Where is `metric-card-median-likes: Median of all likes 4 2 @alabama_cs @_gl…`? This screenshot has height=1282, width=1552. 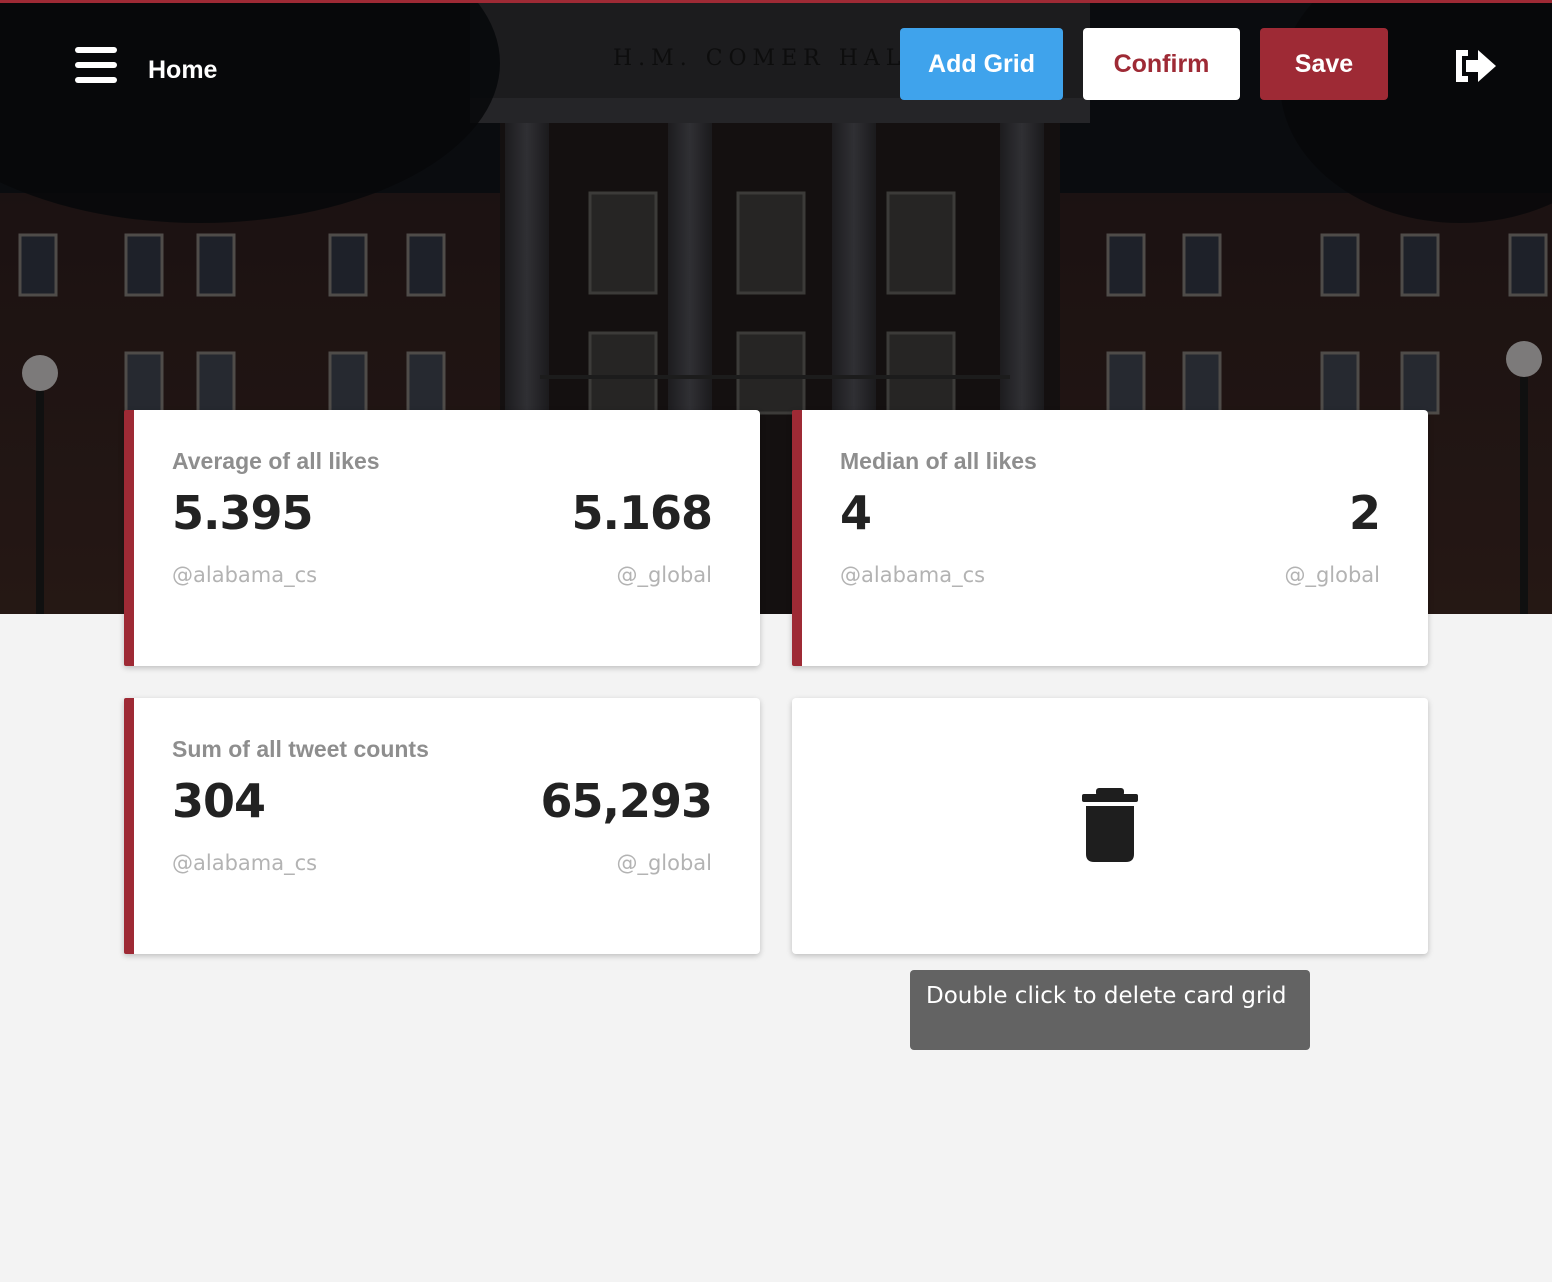 metric-card-median-likes: Median of all likes 4 2 @alabama_cs @_gl… is located at coordinates (1110, 538).